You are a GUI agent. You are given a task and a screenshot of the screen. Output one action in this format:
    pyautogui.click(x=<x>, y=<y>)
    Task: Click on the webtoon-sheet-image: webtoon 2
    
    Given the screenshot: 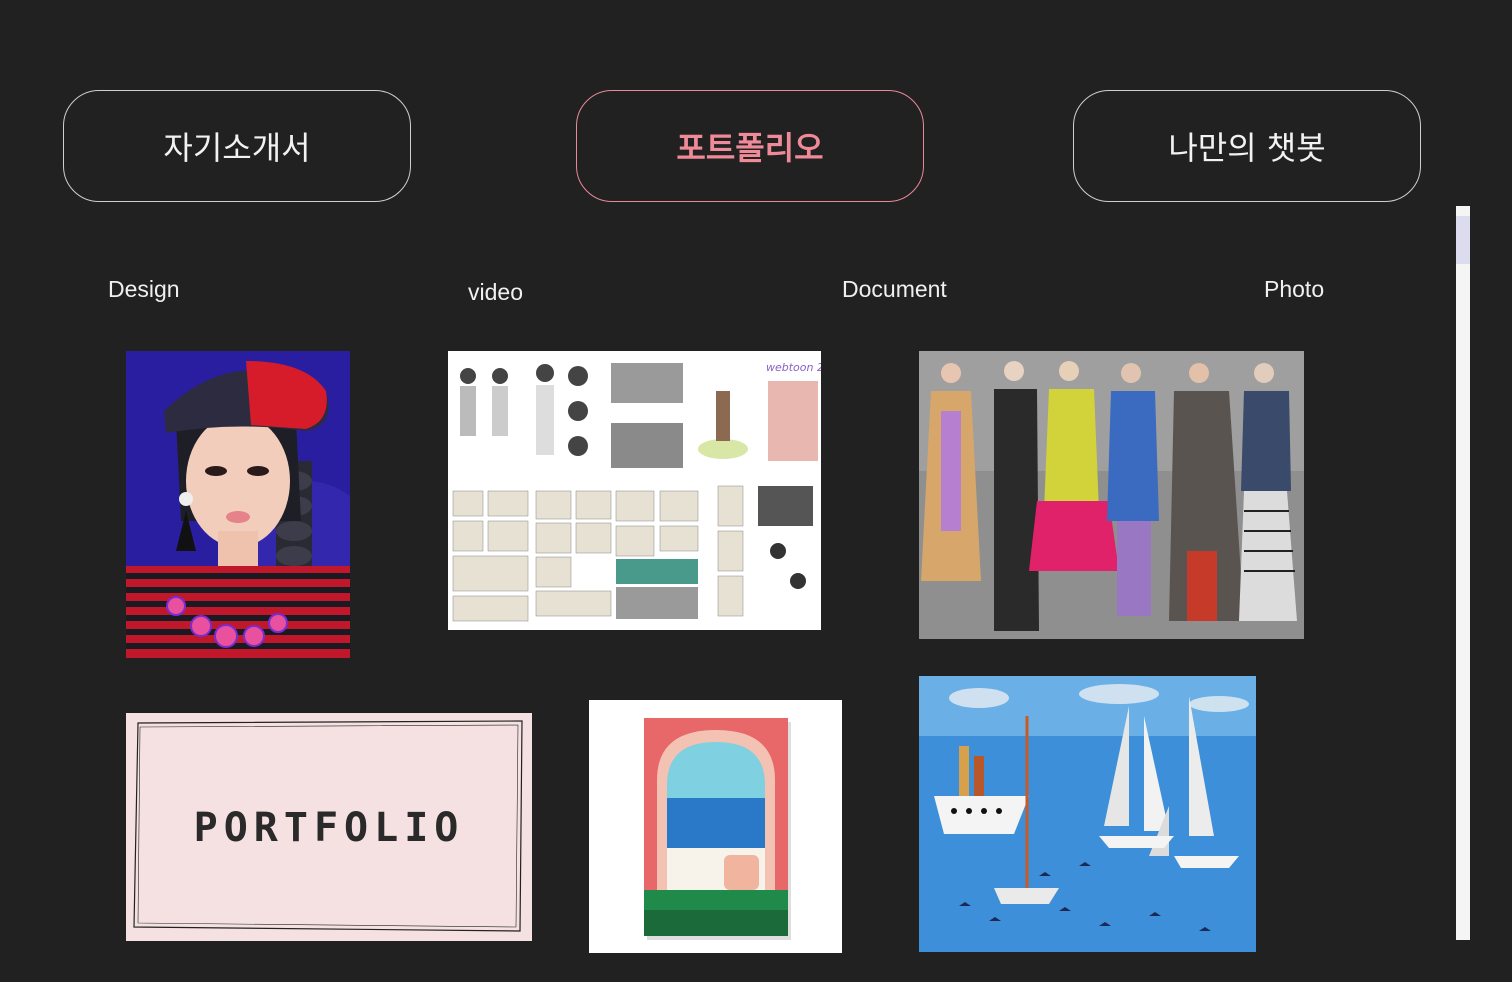 What is the action you would take?
    pyautogui.click(x=634, y=490)
    